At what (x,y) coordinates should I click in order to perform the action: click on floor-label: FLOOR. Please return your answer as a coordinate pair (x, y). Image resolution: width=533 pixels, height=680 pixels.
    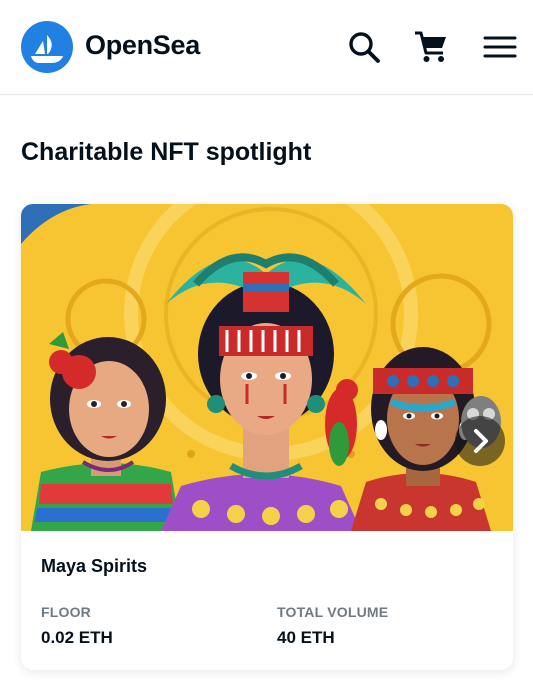
    Looking at the image, I should click on (66, 612).